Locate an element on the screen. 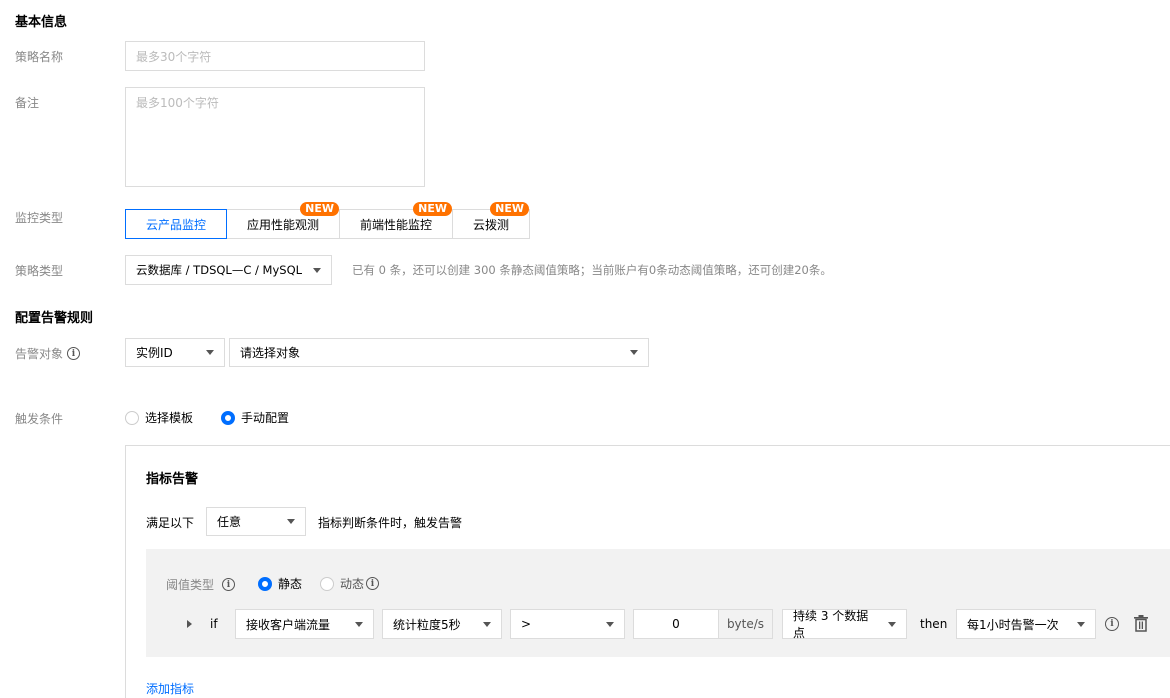  radio-label: 手动配置 is located at coordinates (265, 418).